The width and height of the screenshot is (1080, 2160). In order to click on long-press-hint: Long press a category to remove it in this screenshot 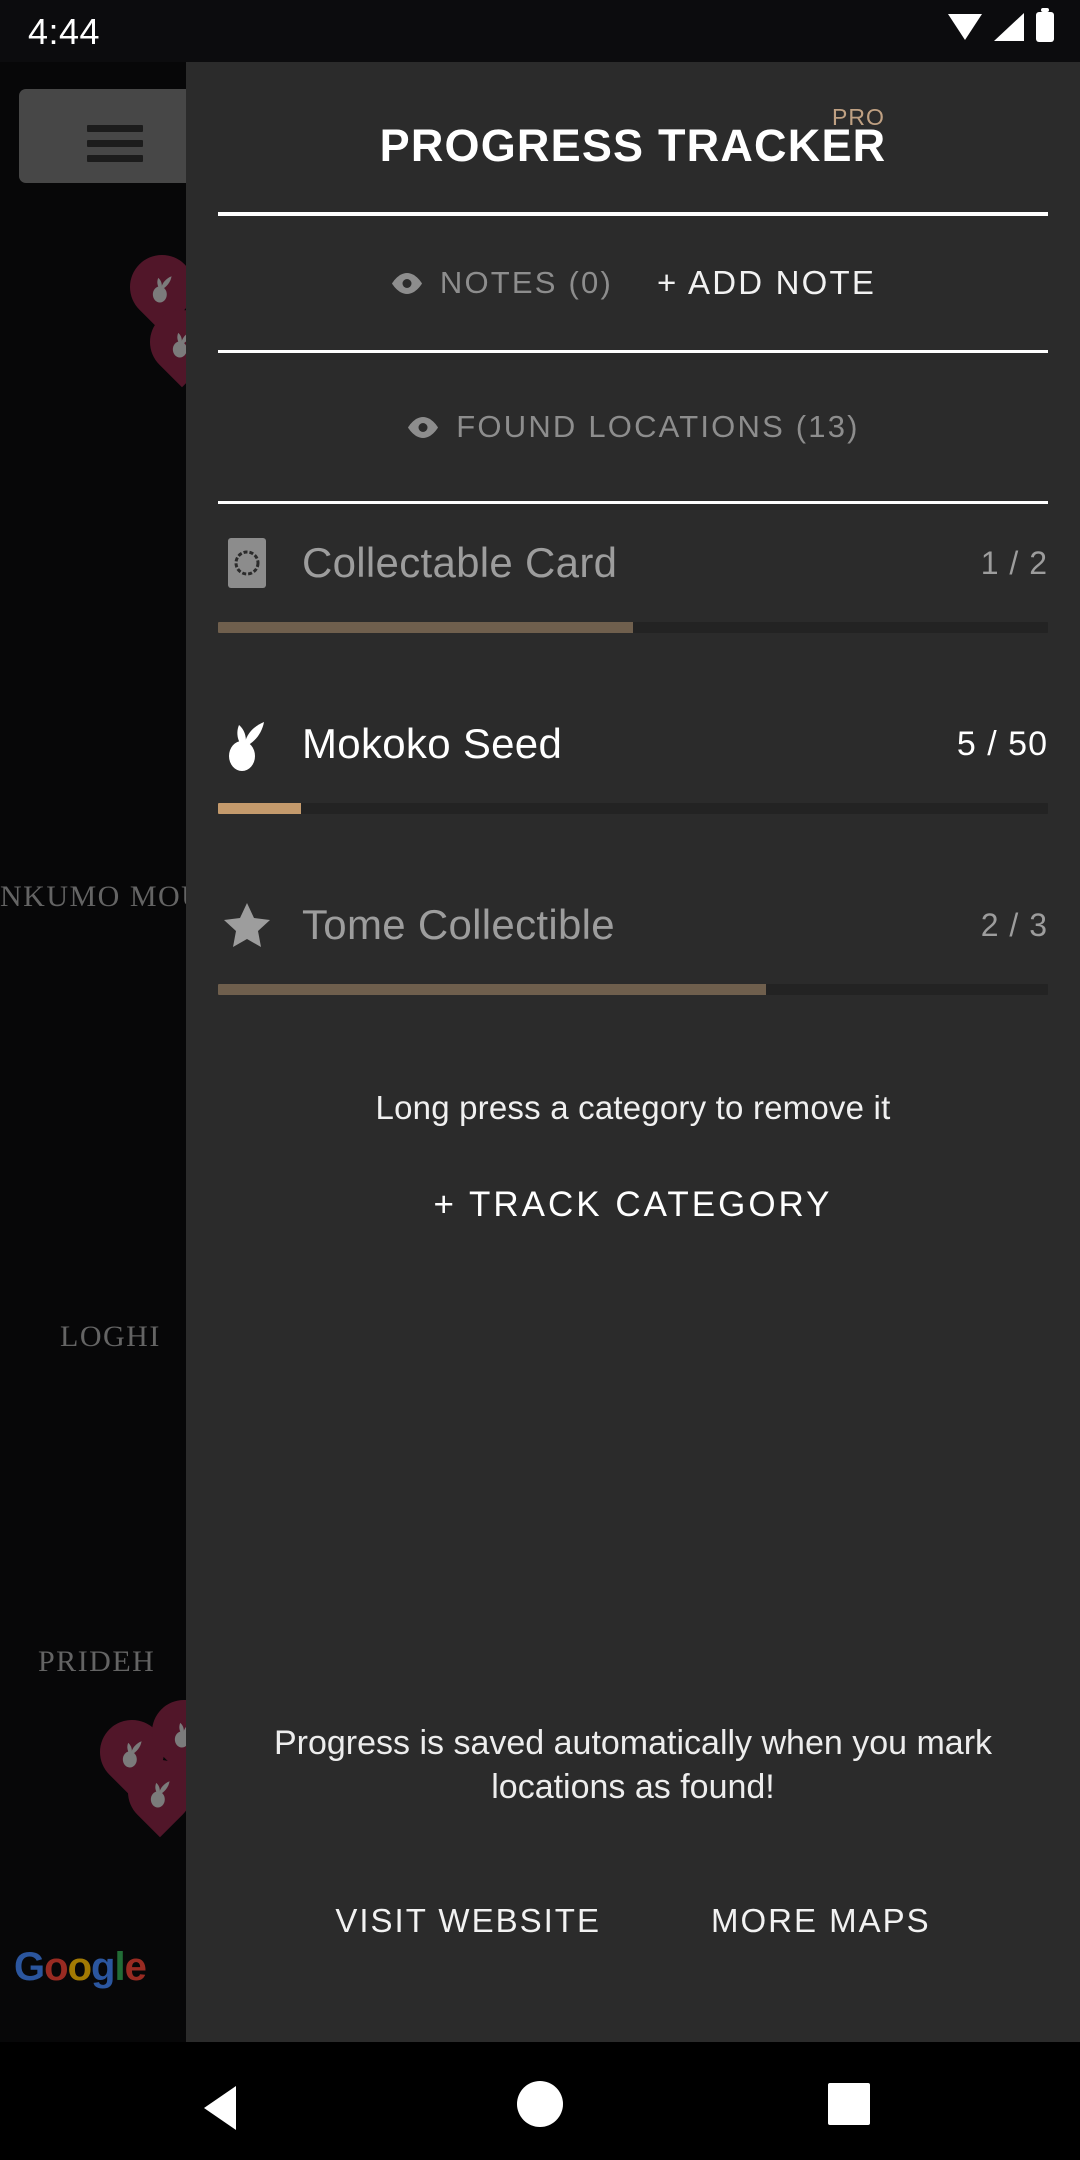, I will do `click(633, 1107)`.